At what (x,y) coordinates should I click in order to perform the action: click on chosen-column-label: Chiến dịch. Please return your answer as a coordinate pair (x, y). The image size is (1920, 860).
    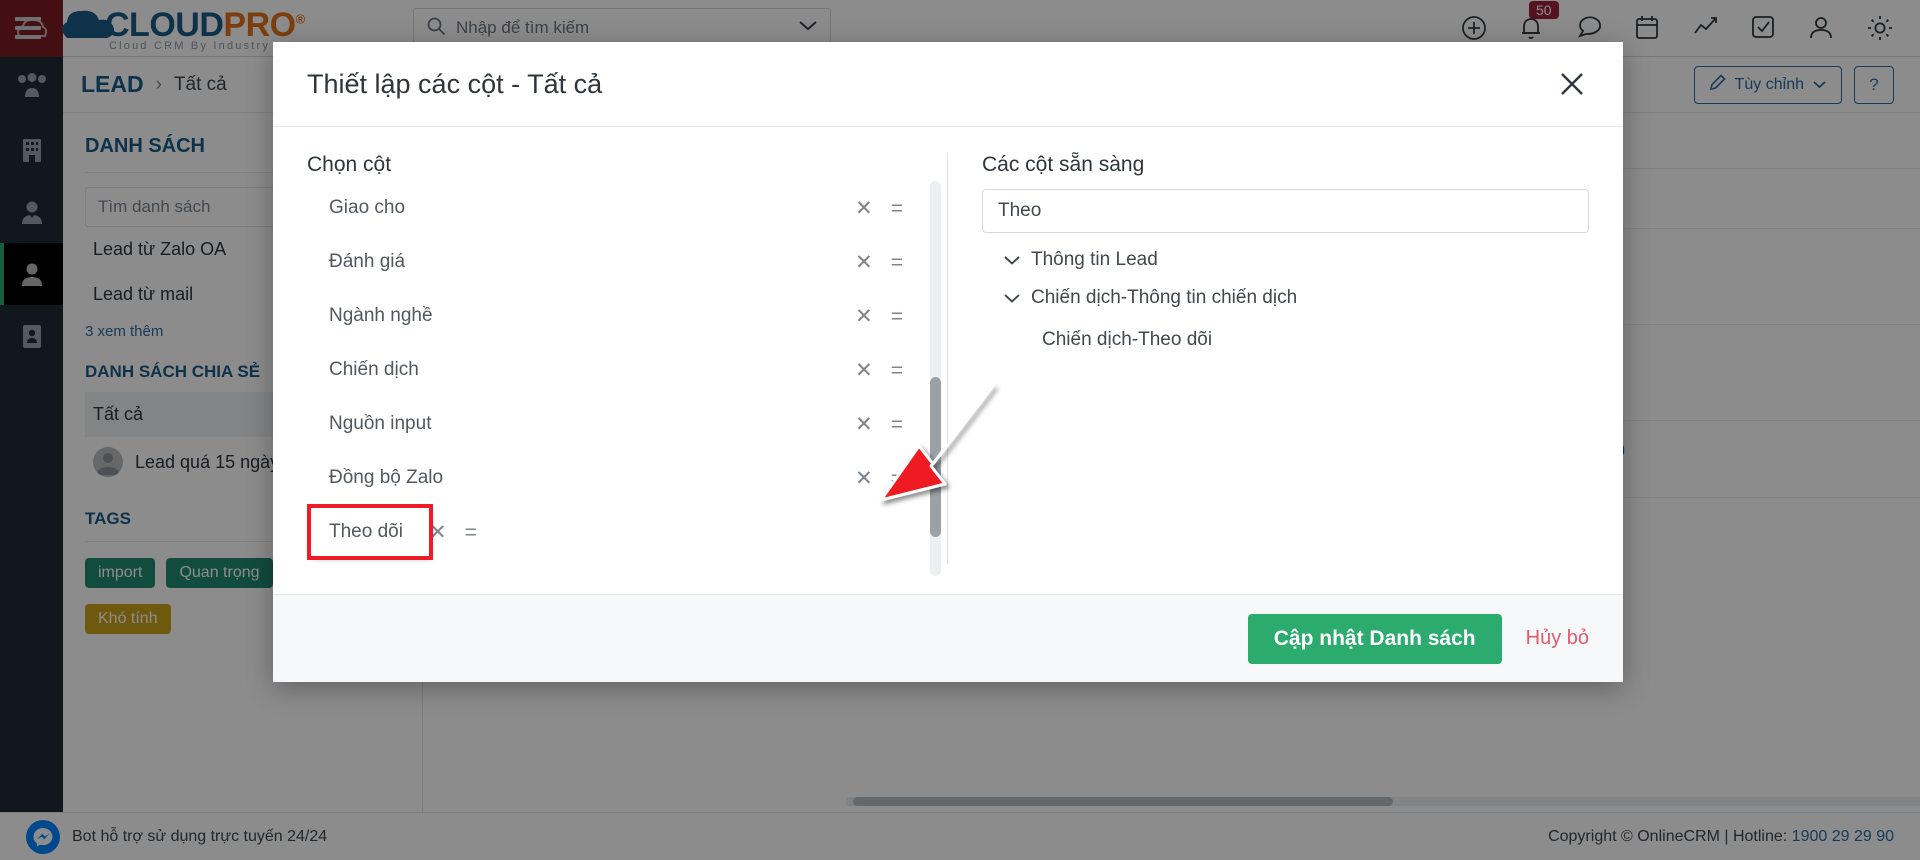
    Looking at the image, I should click on (374, 369).